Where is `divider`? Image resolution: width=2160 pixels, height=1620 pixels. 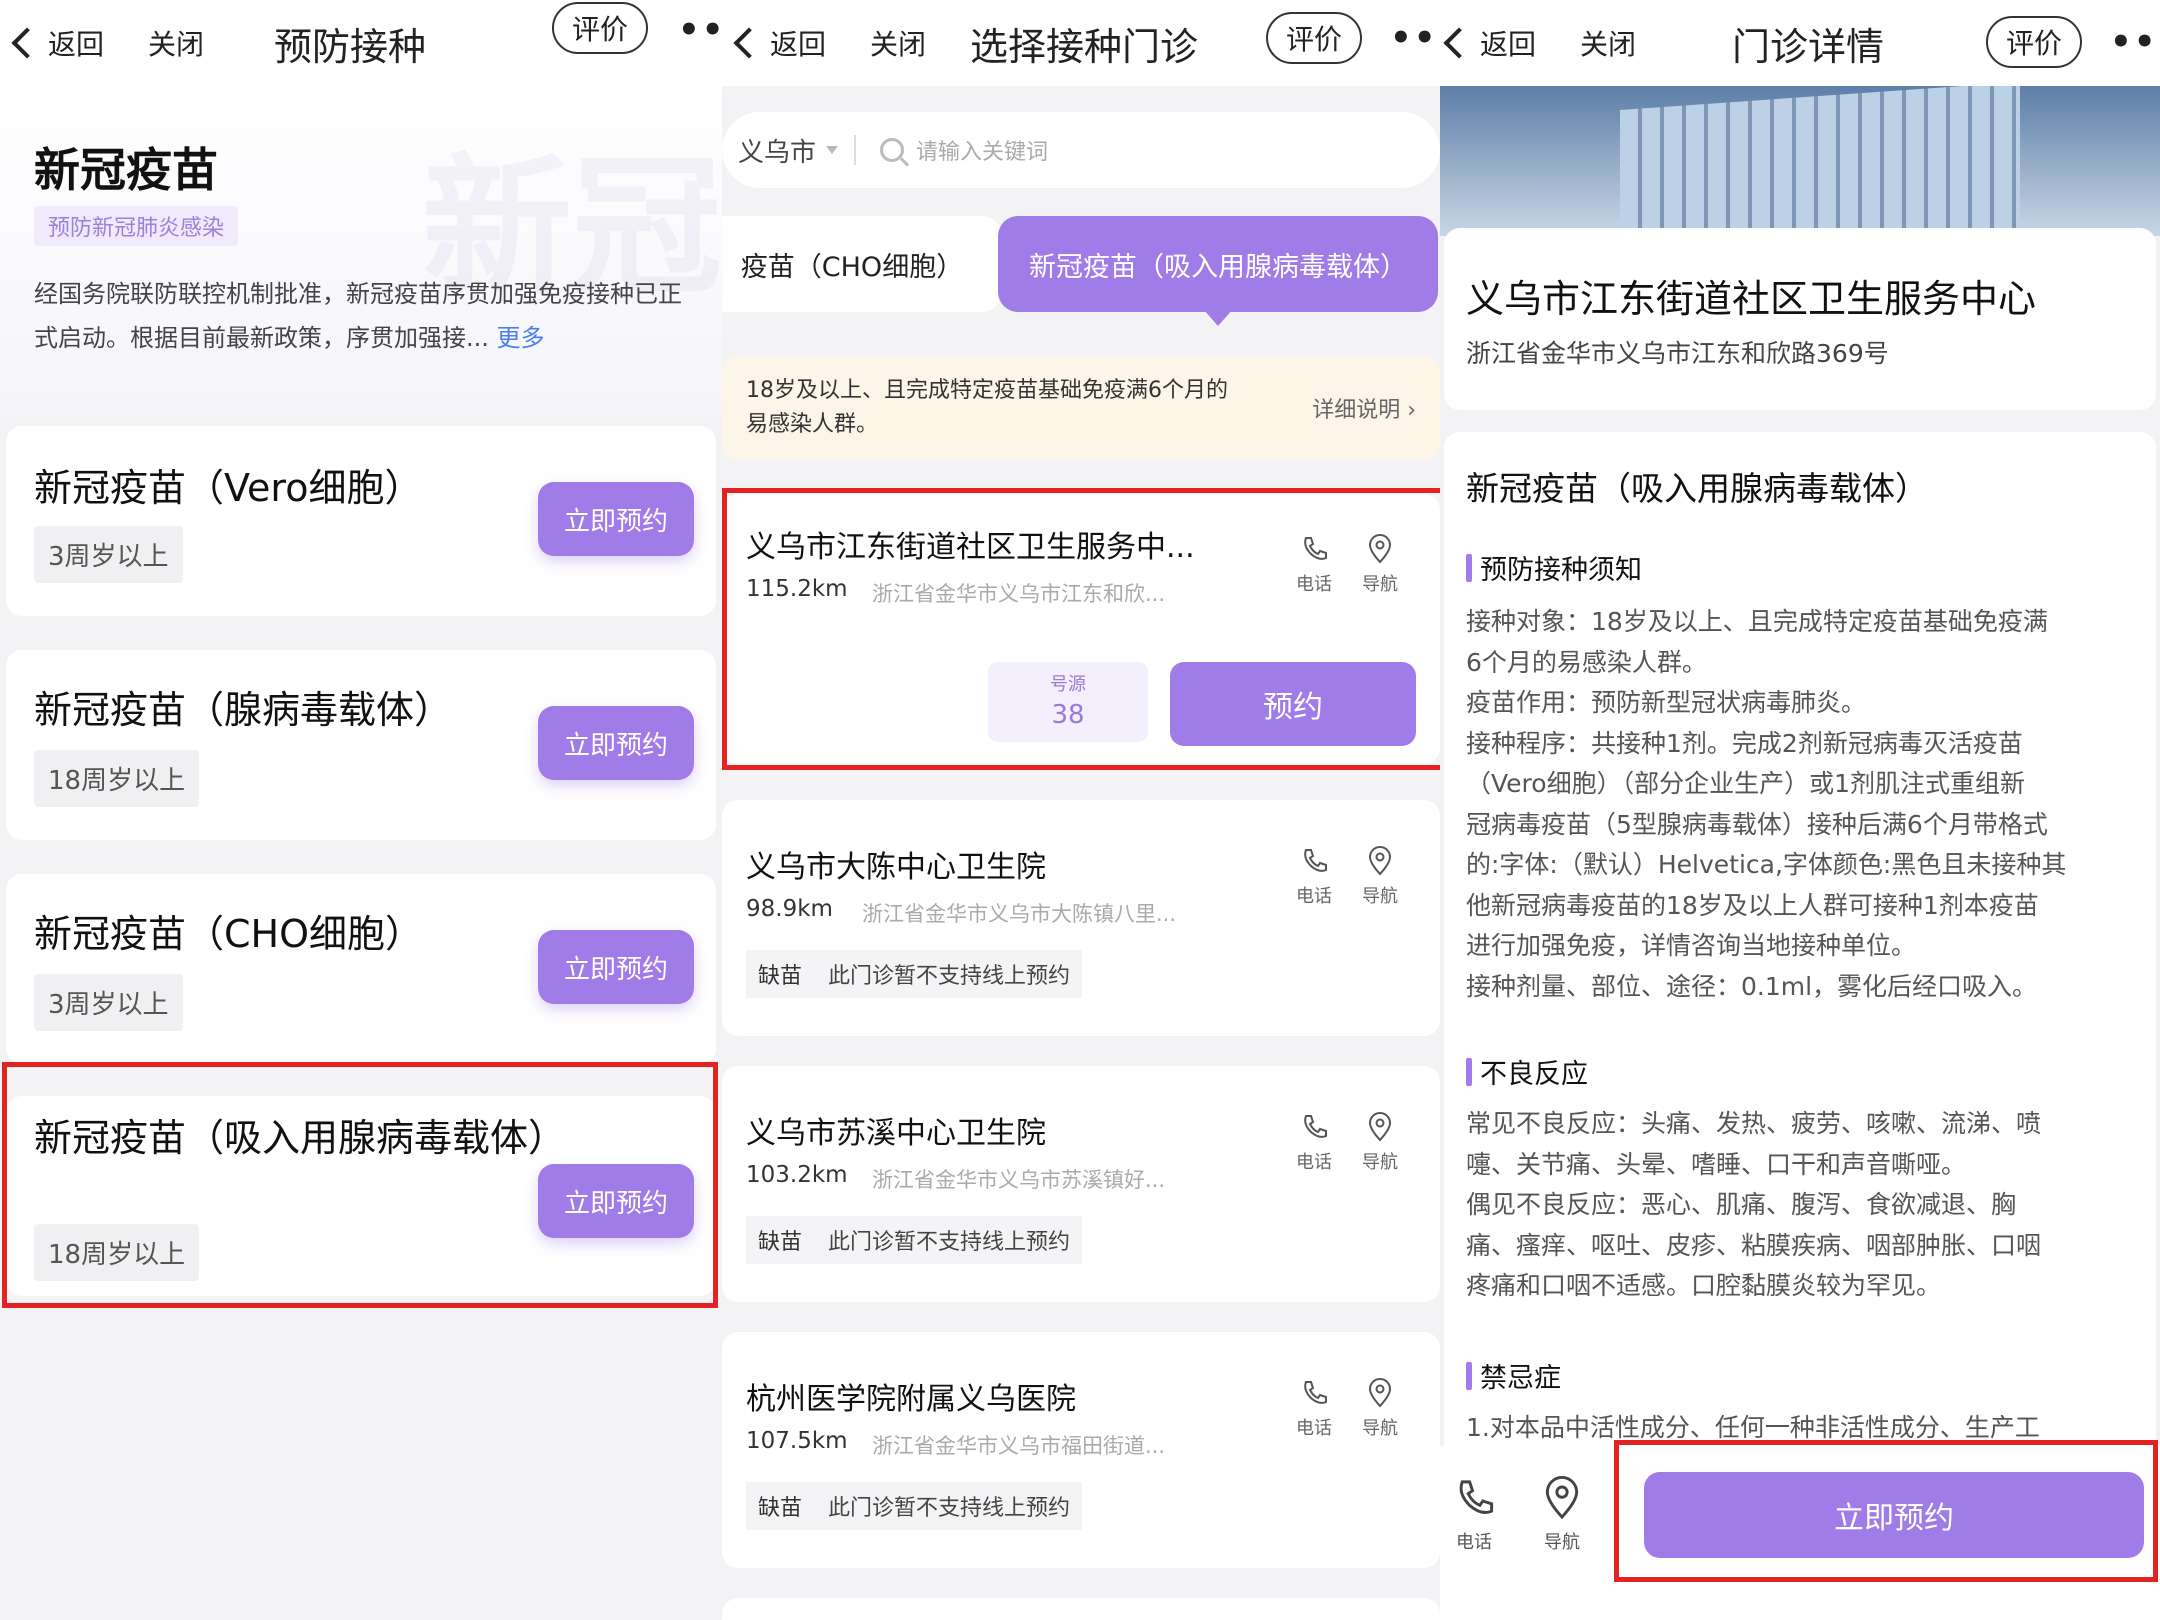
divider is located at coordinates (855, 150).